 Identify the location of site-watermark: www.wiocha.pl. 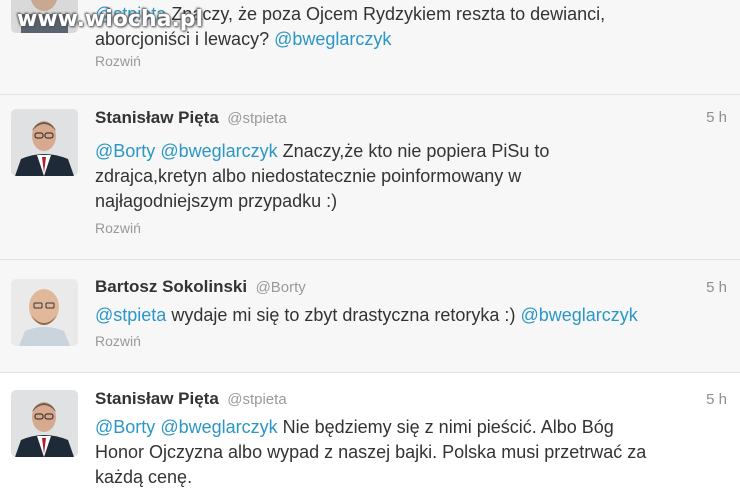
(110, 19).